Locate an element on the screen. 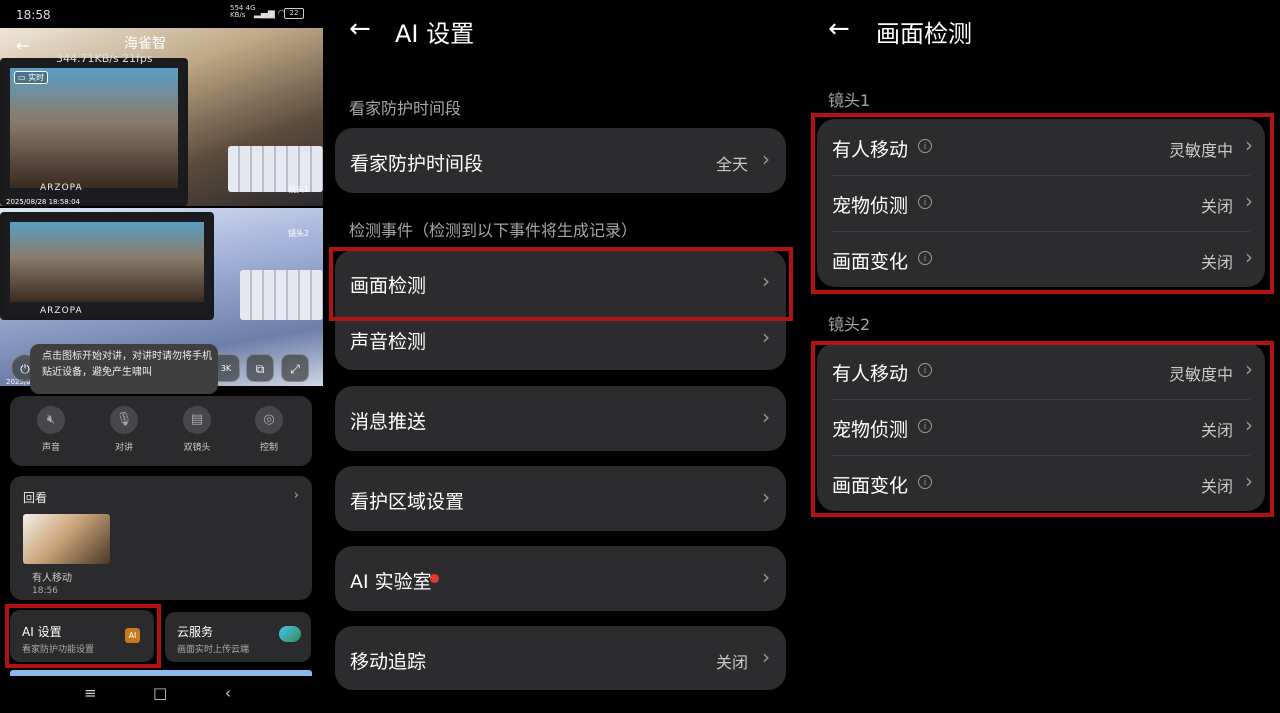 The height and width of the screenshot is (713, 1280). lens2-pet-detection-row: 宠物侦测 i 关闭 › is located at coordinates (1041, 427).